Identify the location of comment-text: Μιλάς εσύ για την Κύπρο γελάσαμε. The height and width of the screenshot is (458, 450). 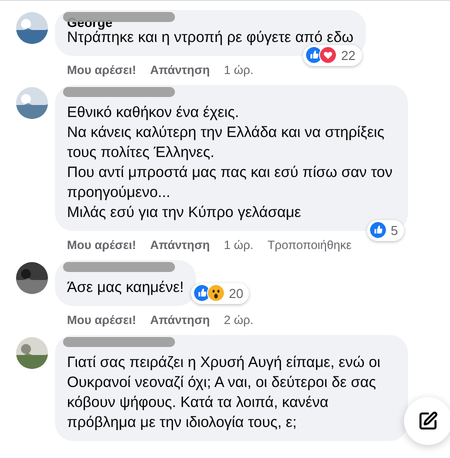
(184, 213).